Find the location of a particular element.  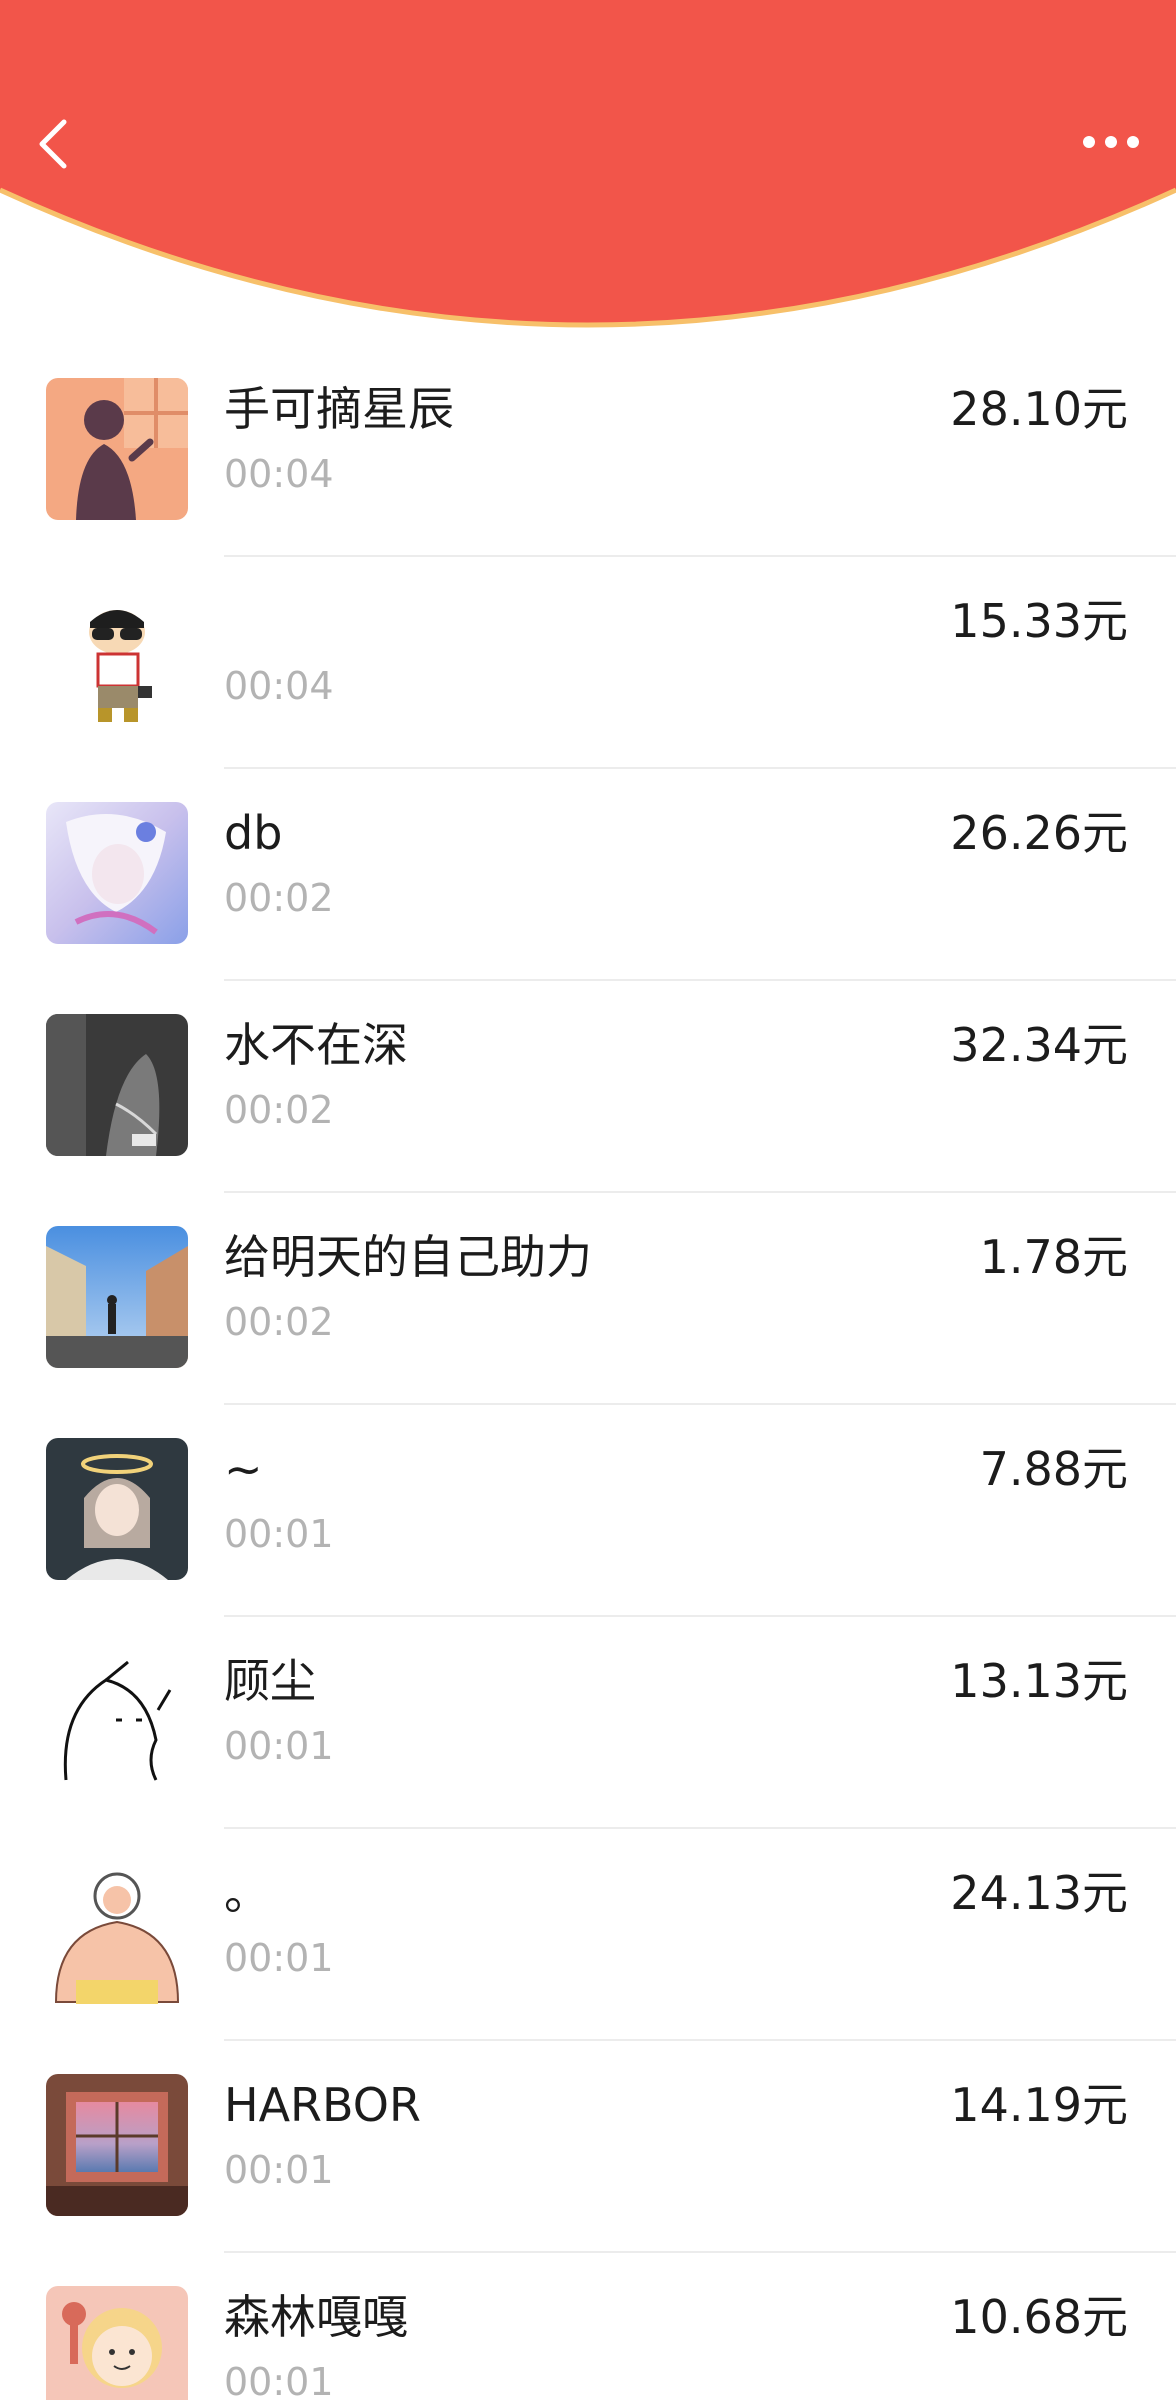

list-item: 00:04 15.33元 is located at coordinates (588, 663).